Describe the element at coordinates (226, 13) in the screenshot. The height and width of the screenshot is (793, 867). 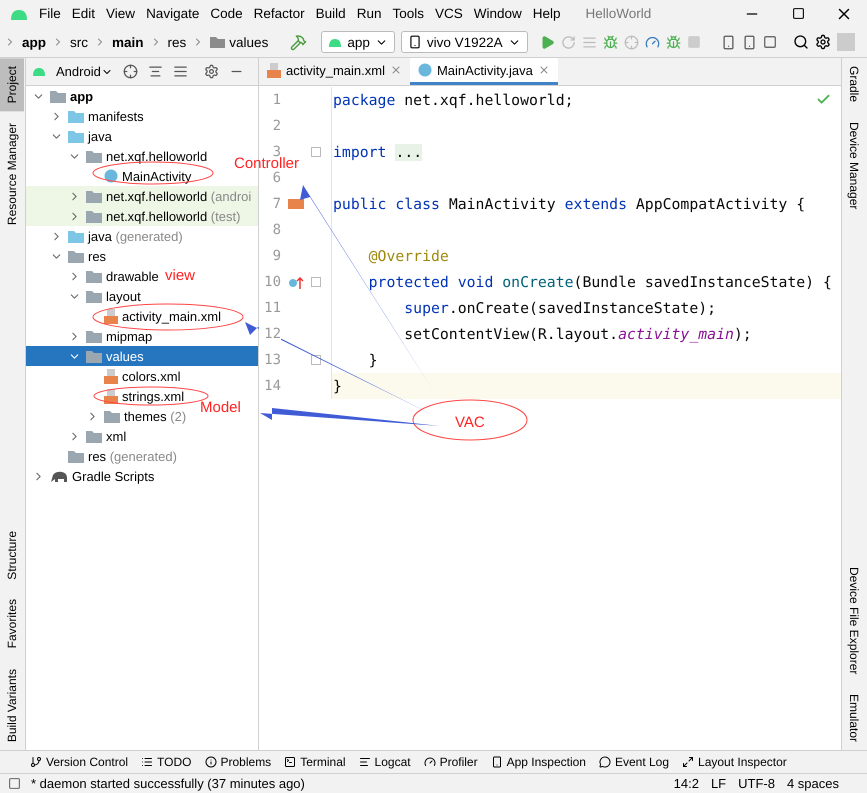
I see `menu-item: Code` at that location.